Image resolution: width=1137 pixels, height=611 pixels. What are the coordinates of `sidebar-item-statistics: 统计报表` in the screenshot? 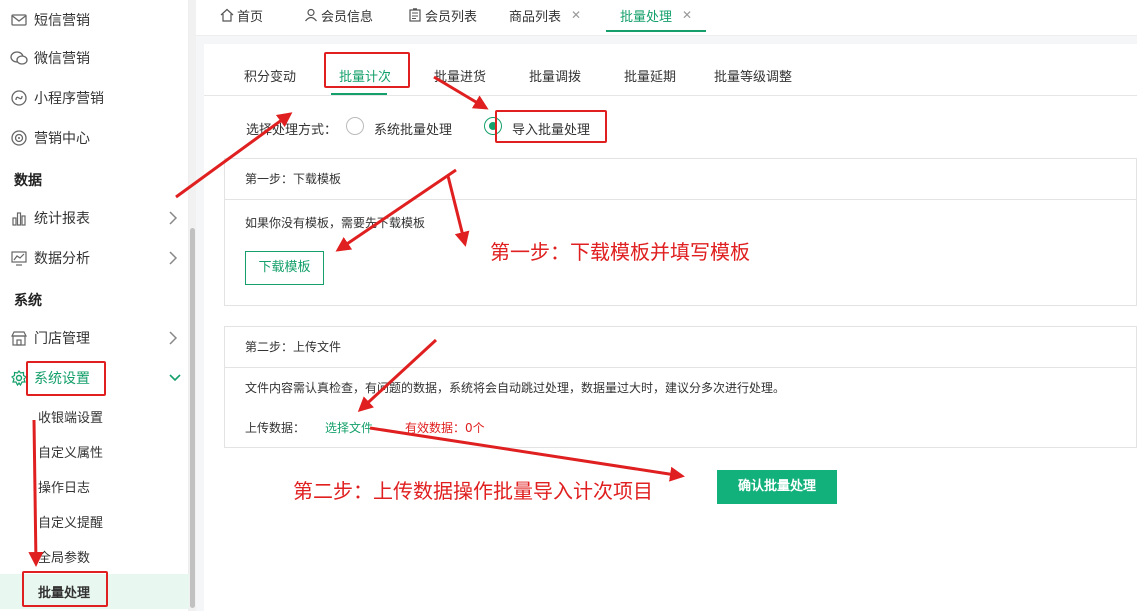 It's located at (94, 218).